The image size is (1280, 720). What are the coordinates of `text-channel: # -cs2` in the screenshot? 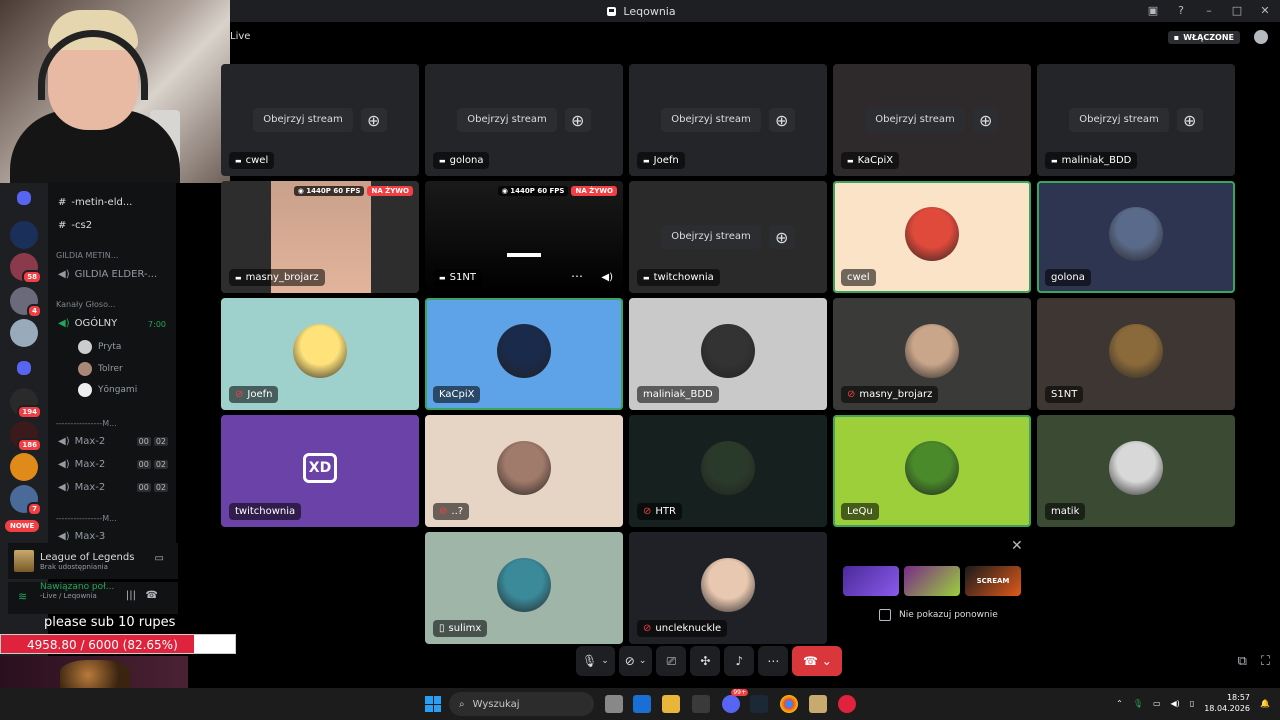 It's located at (75, 225).